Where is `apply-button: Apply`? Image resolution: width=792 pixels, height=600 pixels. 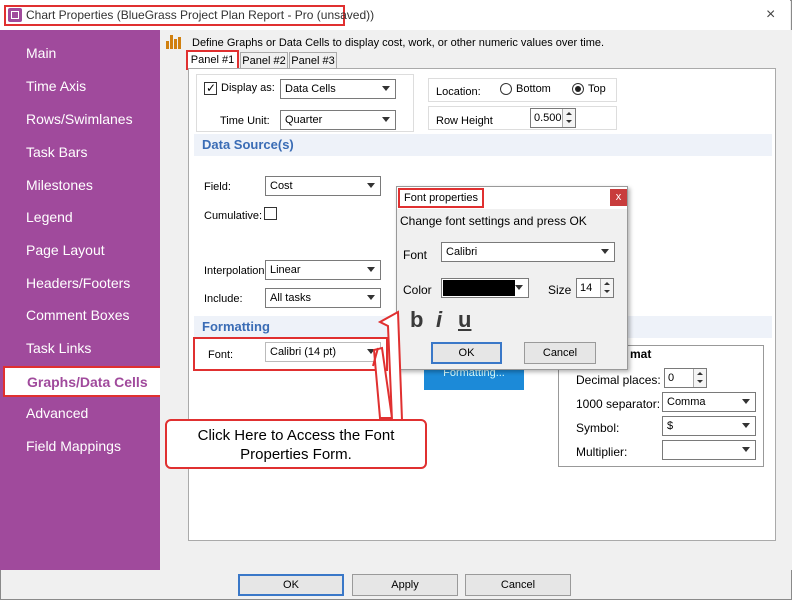
apply-button: Apply is located at coordinates (405, 585).